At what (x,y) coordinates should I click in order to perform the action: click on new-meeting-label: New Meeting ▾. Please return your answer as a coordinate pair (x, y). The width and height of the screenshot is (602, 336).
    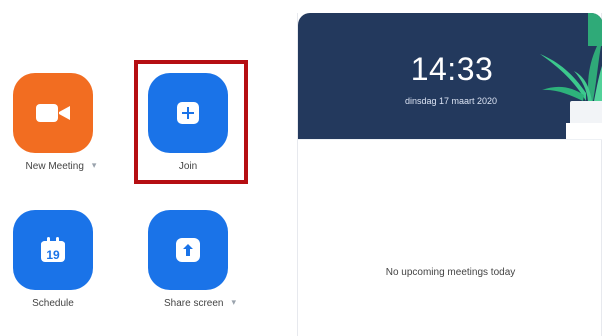
    Looking at the image, I should click on (61, 166).